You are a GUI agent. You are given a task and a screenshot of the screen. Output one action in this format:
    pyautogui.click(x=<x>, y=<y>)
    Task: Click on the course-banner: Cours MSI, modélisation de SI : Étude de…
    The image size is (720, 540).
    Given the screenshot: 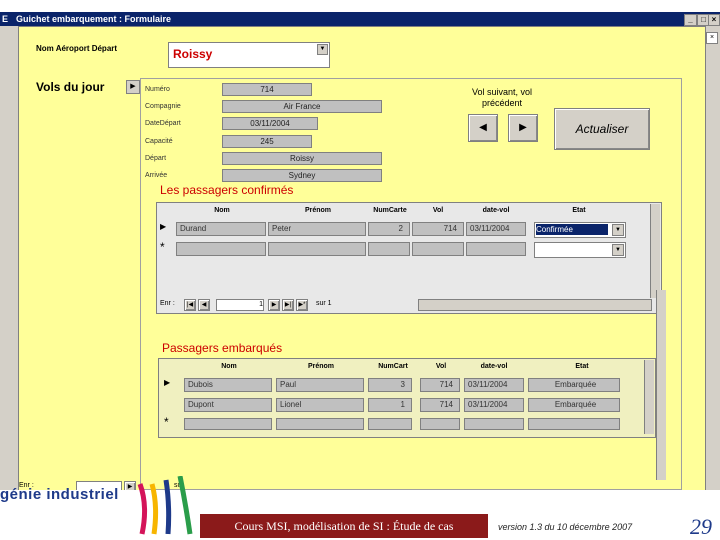 What is the action you would take?
    pyautogui.click(x=344, y=526)
    